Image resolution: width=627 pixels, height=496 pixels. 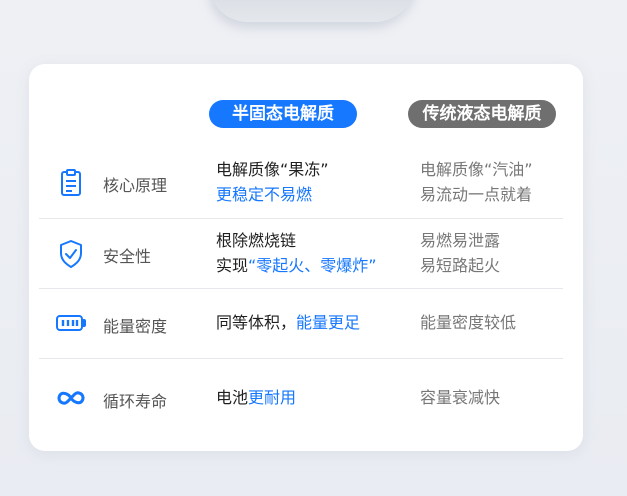 What do you see at coordinates (135, 401) in the screenshot?
I see `category-label: 循环寿命` at bounding box center [135, 401].